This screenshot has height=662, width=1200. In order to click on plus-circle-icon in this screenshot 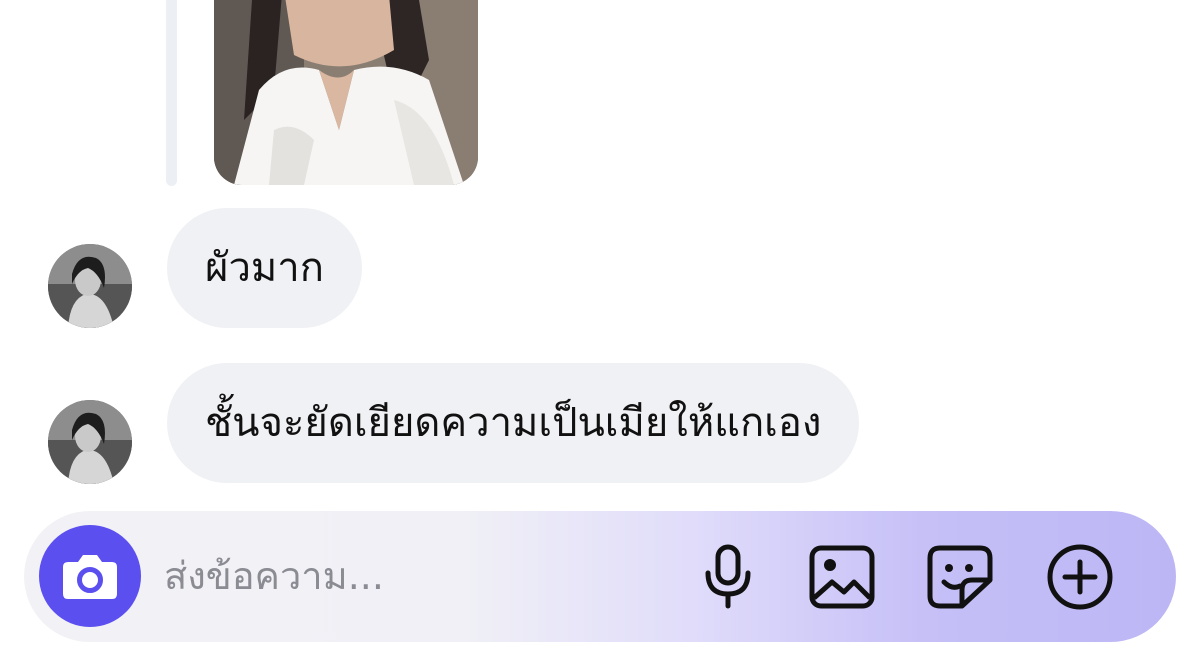, I will do `click(1080, 577)`.